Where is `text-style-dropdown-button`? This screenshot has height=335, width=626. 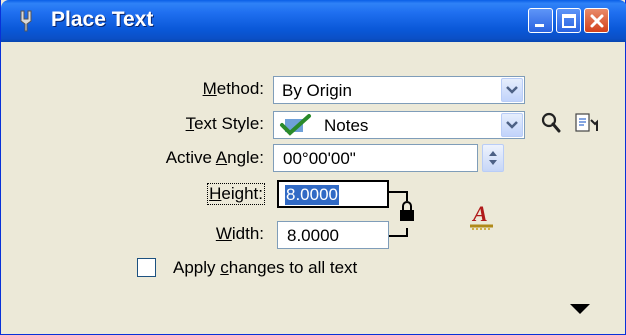 text-style-dropdown-button is located at coordinates (512, 125).